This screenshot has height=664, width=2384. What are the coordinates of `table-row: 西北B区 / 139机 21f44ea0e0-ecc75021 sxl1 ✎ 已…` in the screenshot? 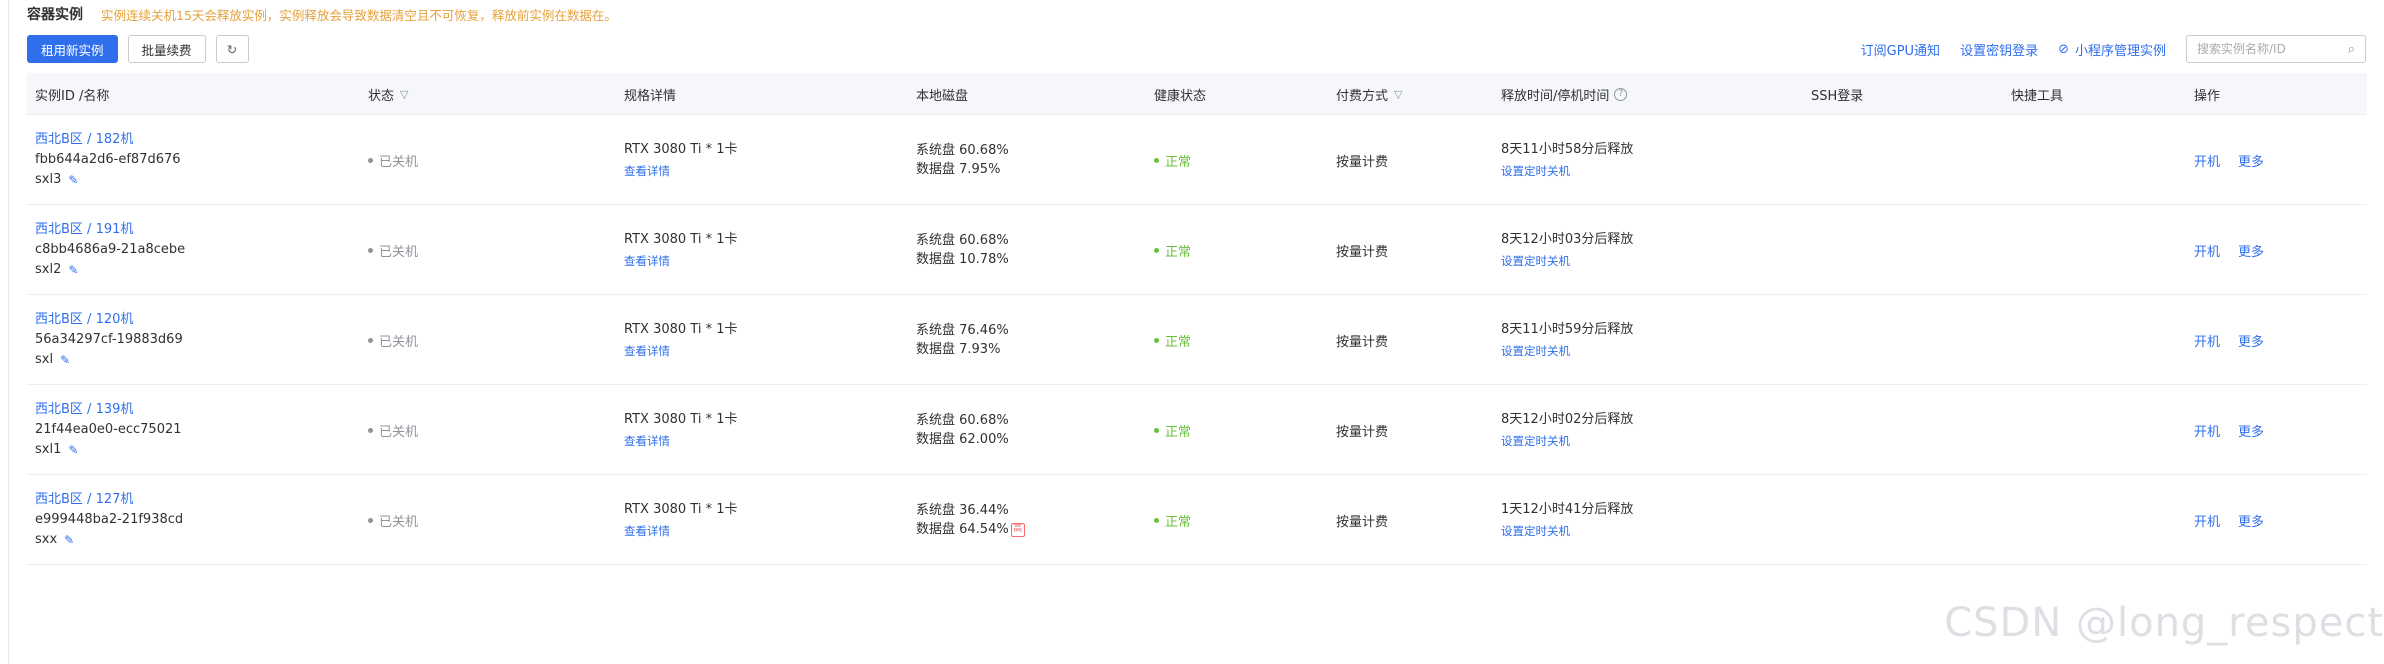 It's located at (1197, 430).